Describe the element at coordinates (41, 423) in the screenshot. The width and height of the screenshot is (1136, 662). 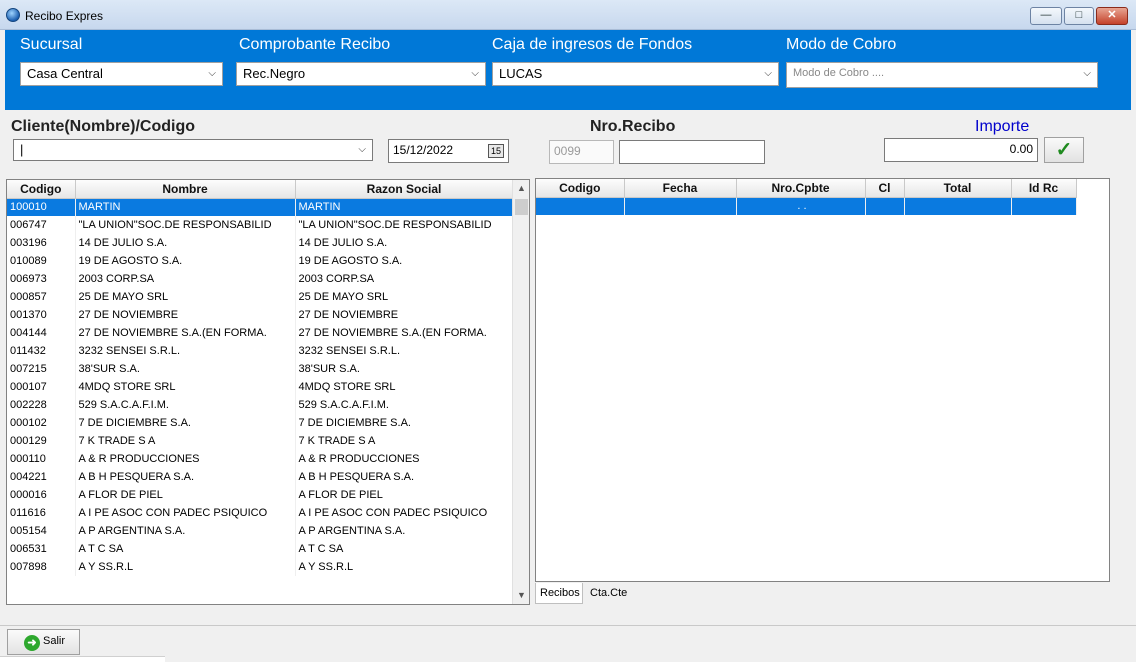
I see `cell-codigo: 000102` at that location.